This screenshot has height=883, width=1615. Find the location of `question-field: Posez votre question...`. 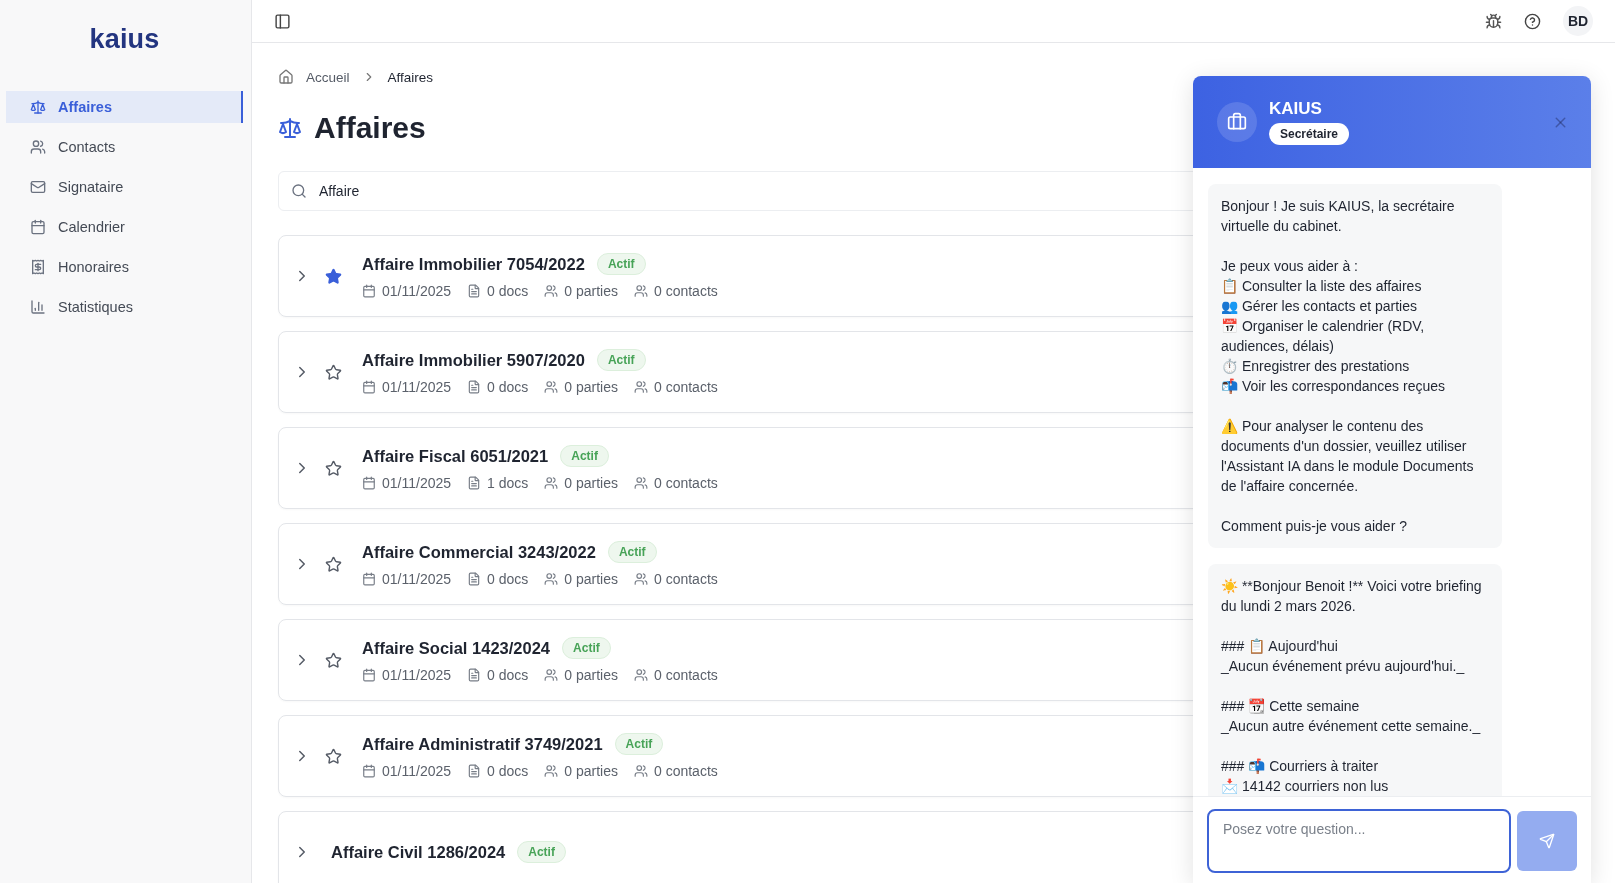

question-field: Posez votre question... is located at coordinates (1359, 841).